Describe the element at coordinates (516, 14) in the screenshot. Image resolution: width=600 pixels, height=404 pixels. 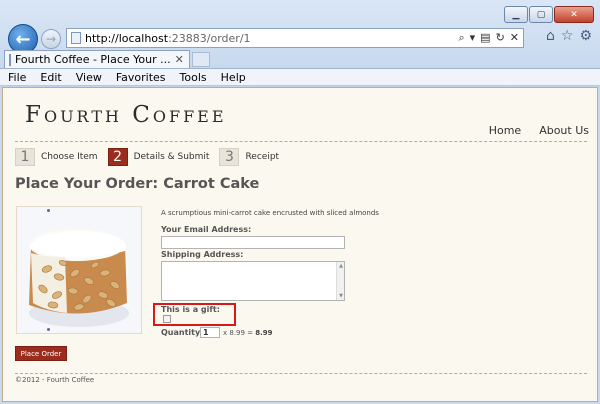
I see `minimize-icon: ▁` at that location.